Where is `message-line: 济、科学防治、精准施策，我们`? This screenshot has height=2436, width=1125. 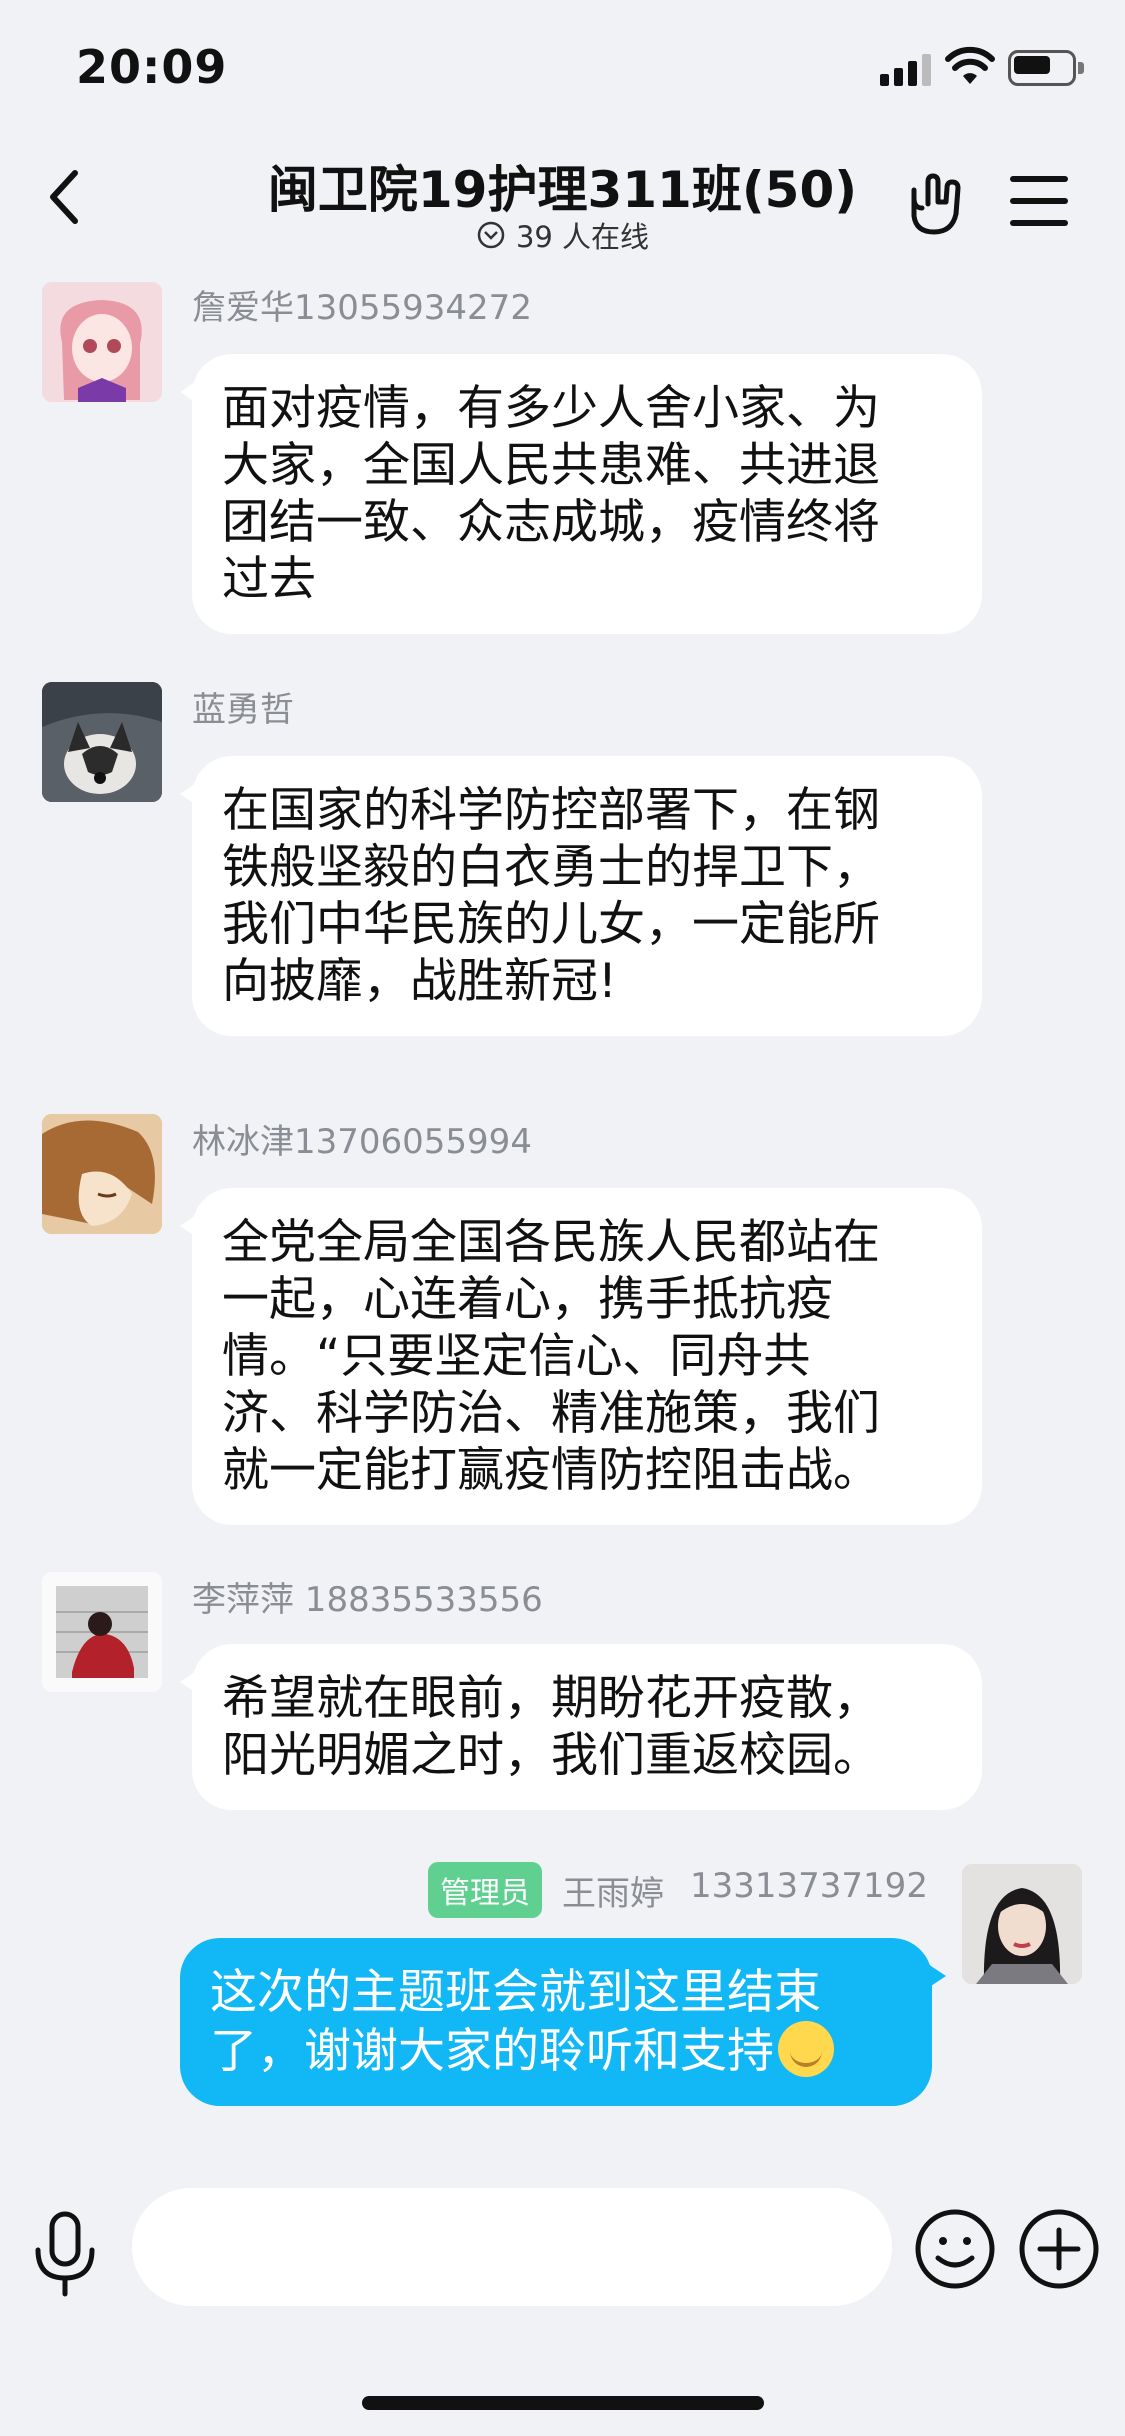
message-line: 济、科学防治、精准施策，我们 is located at coordinates (551, 1413).